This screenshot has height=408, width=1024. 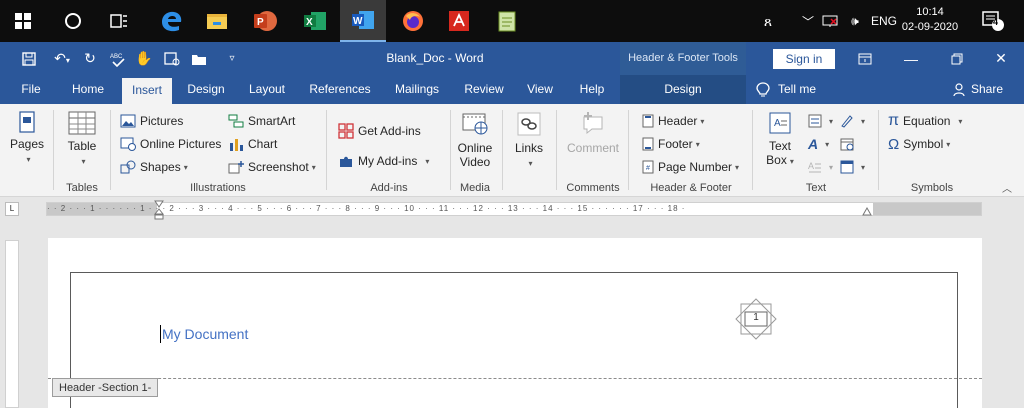 I want to click on symbol-button: Ω Symbol ▾, so click(x=919, y=144).